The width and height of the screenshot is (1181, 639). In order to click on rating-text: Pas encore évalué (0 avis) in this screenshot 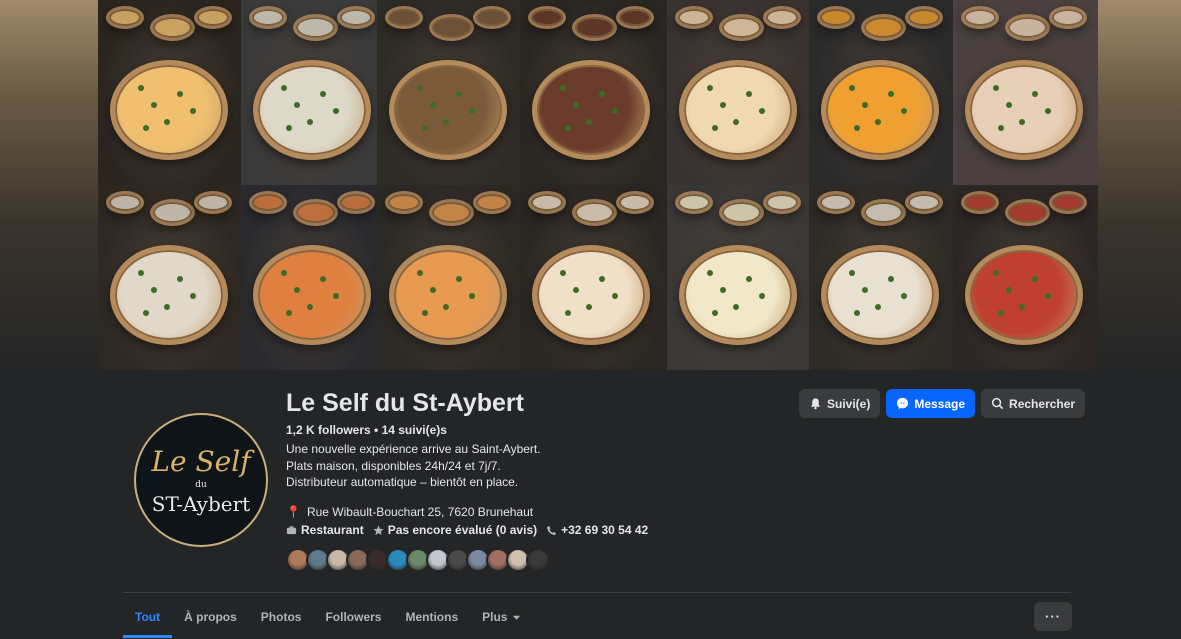, I will do `click(462, 530)`.